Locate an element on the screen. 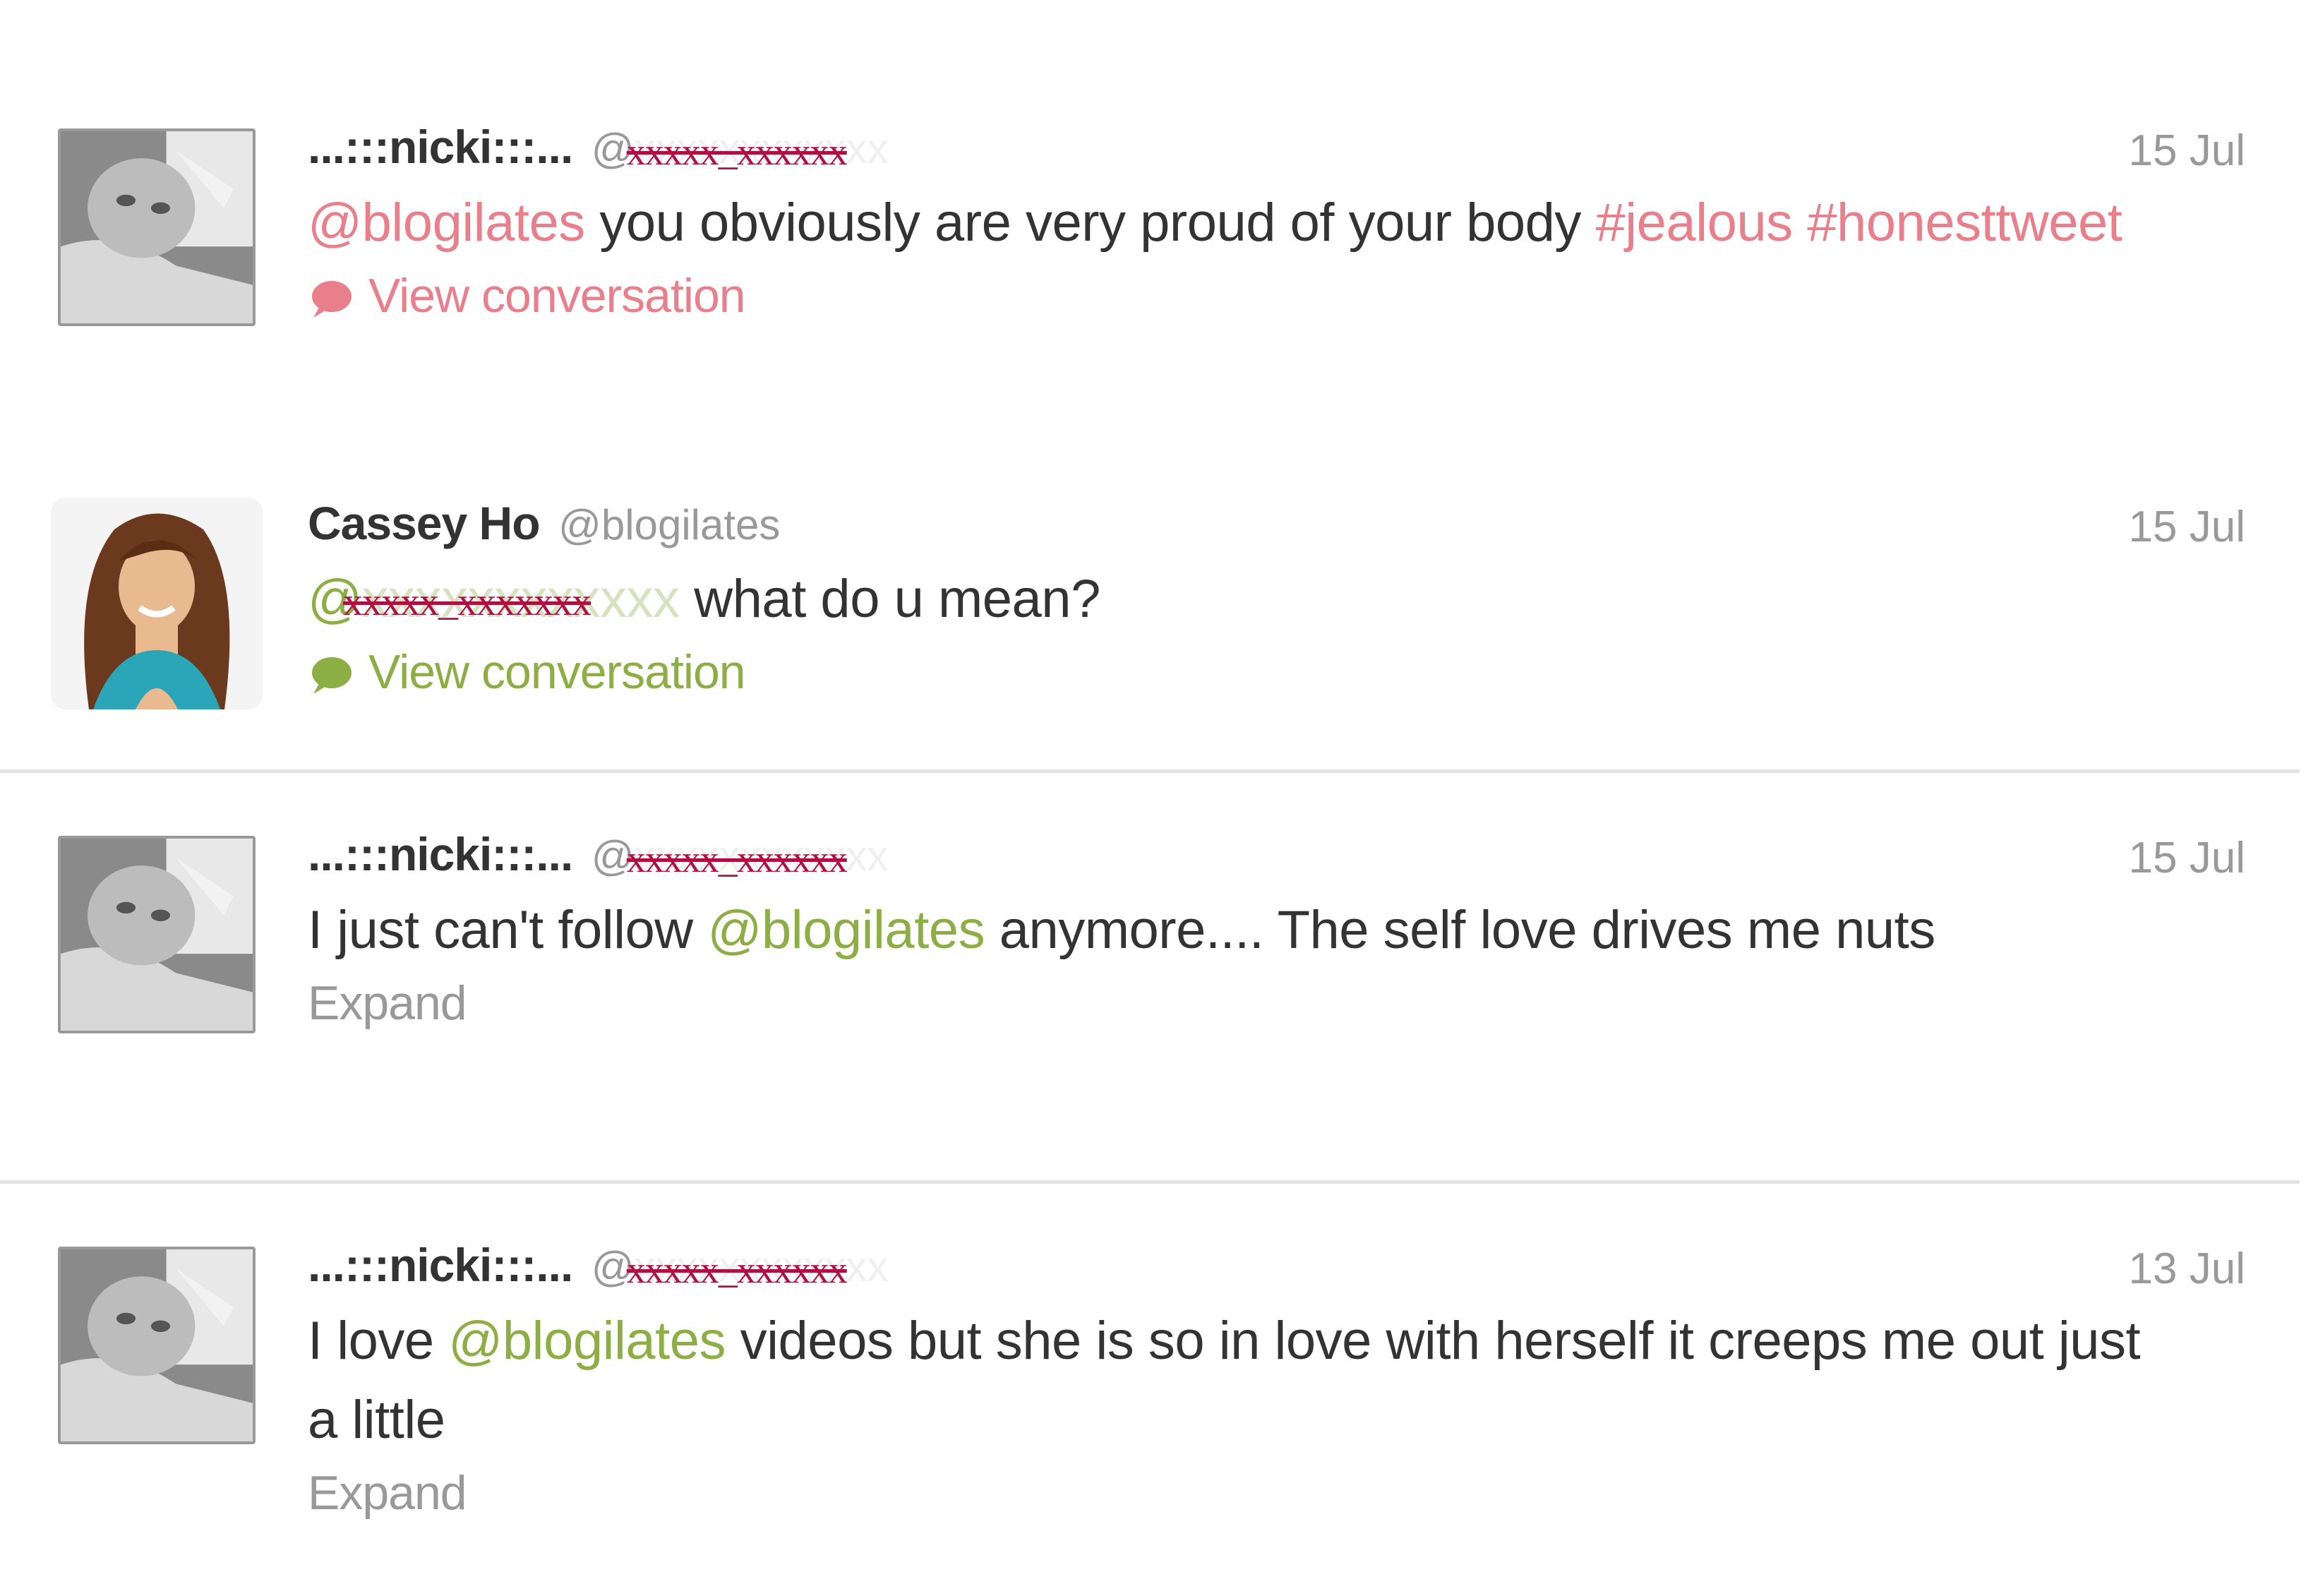 The height and width of the screenshot is (1596, 2306). author-name: Cassey Ho is located at coordinates (425, 523).